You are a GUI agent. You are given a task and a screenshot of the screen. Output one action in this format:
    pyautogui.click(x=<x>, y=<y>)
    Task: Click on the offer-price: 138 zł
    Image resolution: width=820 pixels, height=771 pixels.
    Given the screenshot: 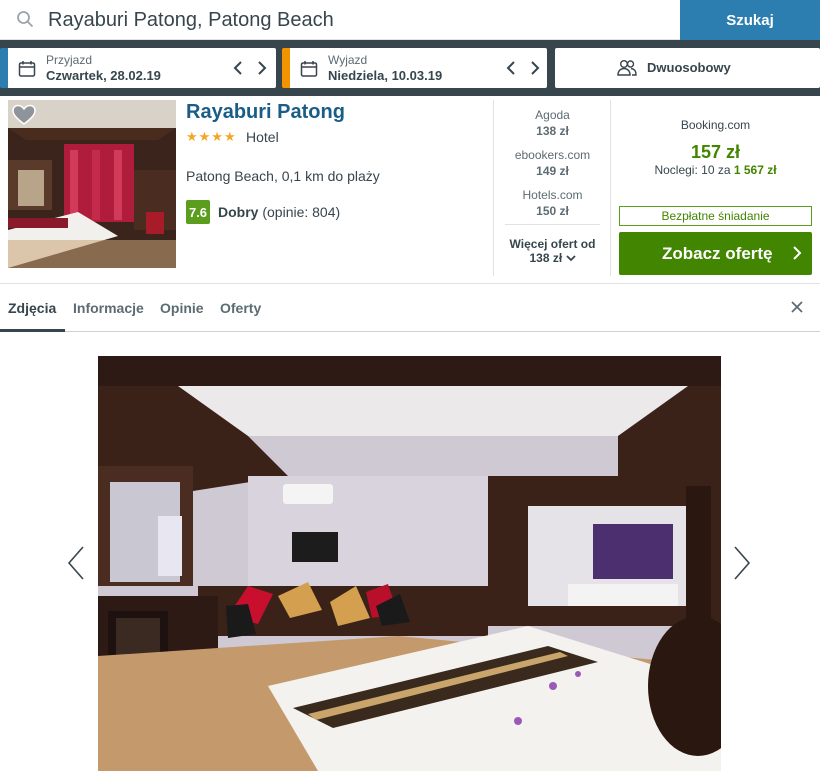 What is the action you would take?
    pyautogui.click(x=552, y=131)
    